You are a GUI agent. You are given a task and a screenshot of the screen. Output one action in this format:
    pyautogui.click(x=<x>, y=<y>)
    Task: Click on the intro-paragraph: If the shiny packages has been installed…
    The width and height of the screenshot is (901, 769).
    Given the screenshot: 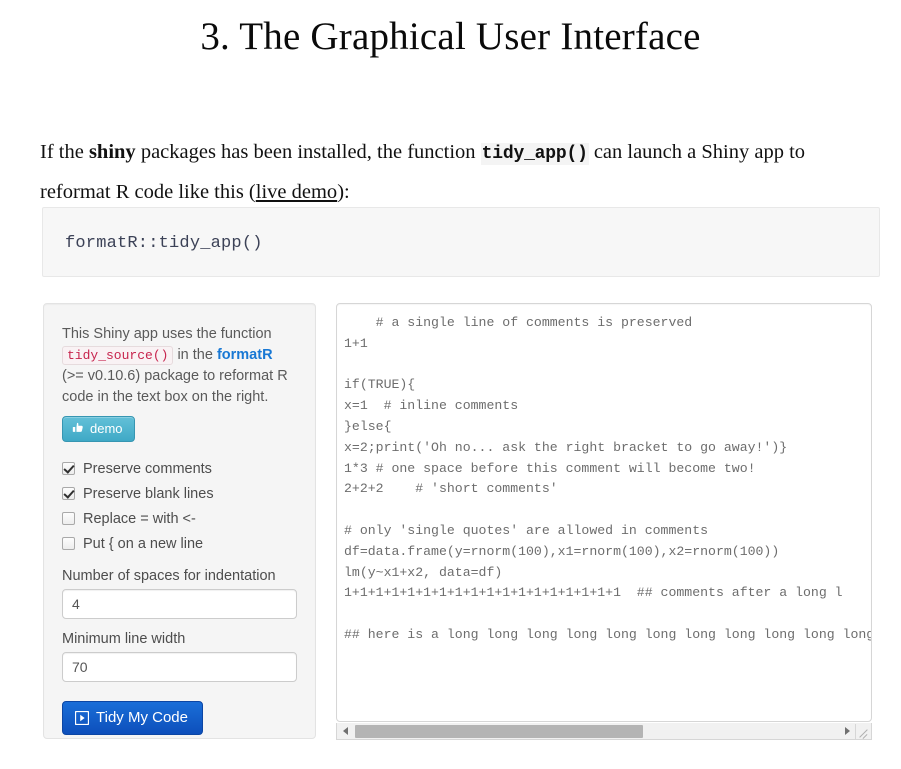 What is the action you would take?
    pyautogui.click(x=455, y=172)
    